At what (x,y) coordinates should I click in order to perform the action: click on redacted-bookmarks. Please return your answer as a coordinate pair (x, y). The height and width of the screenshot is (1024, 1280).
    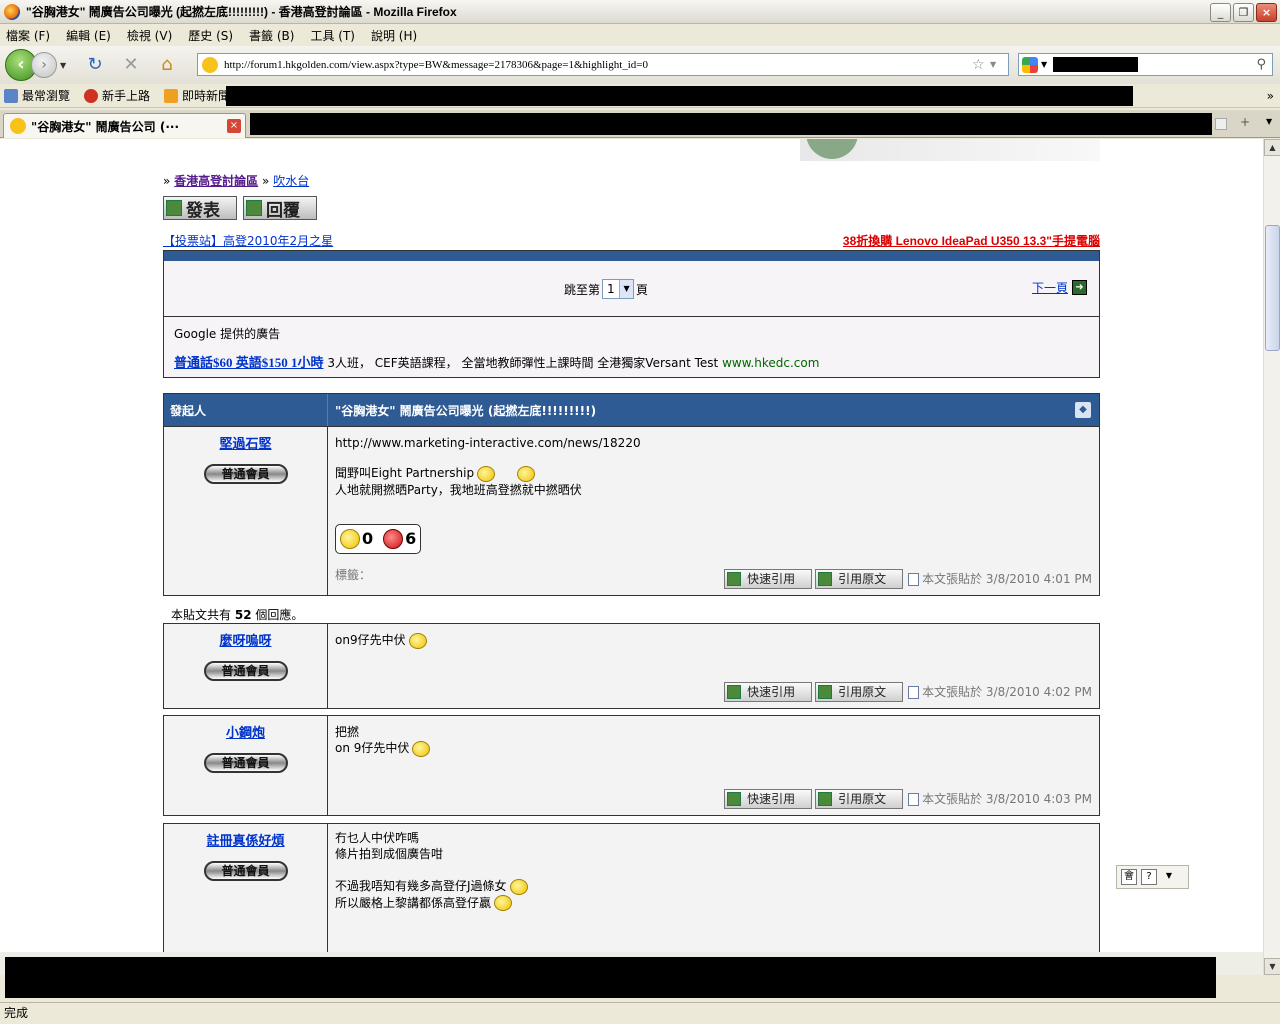
    Looking at the image, I should click on (679, 96).